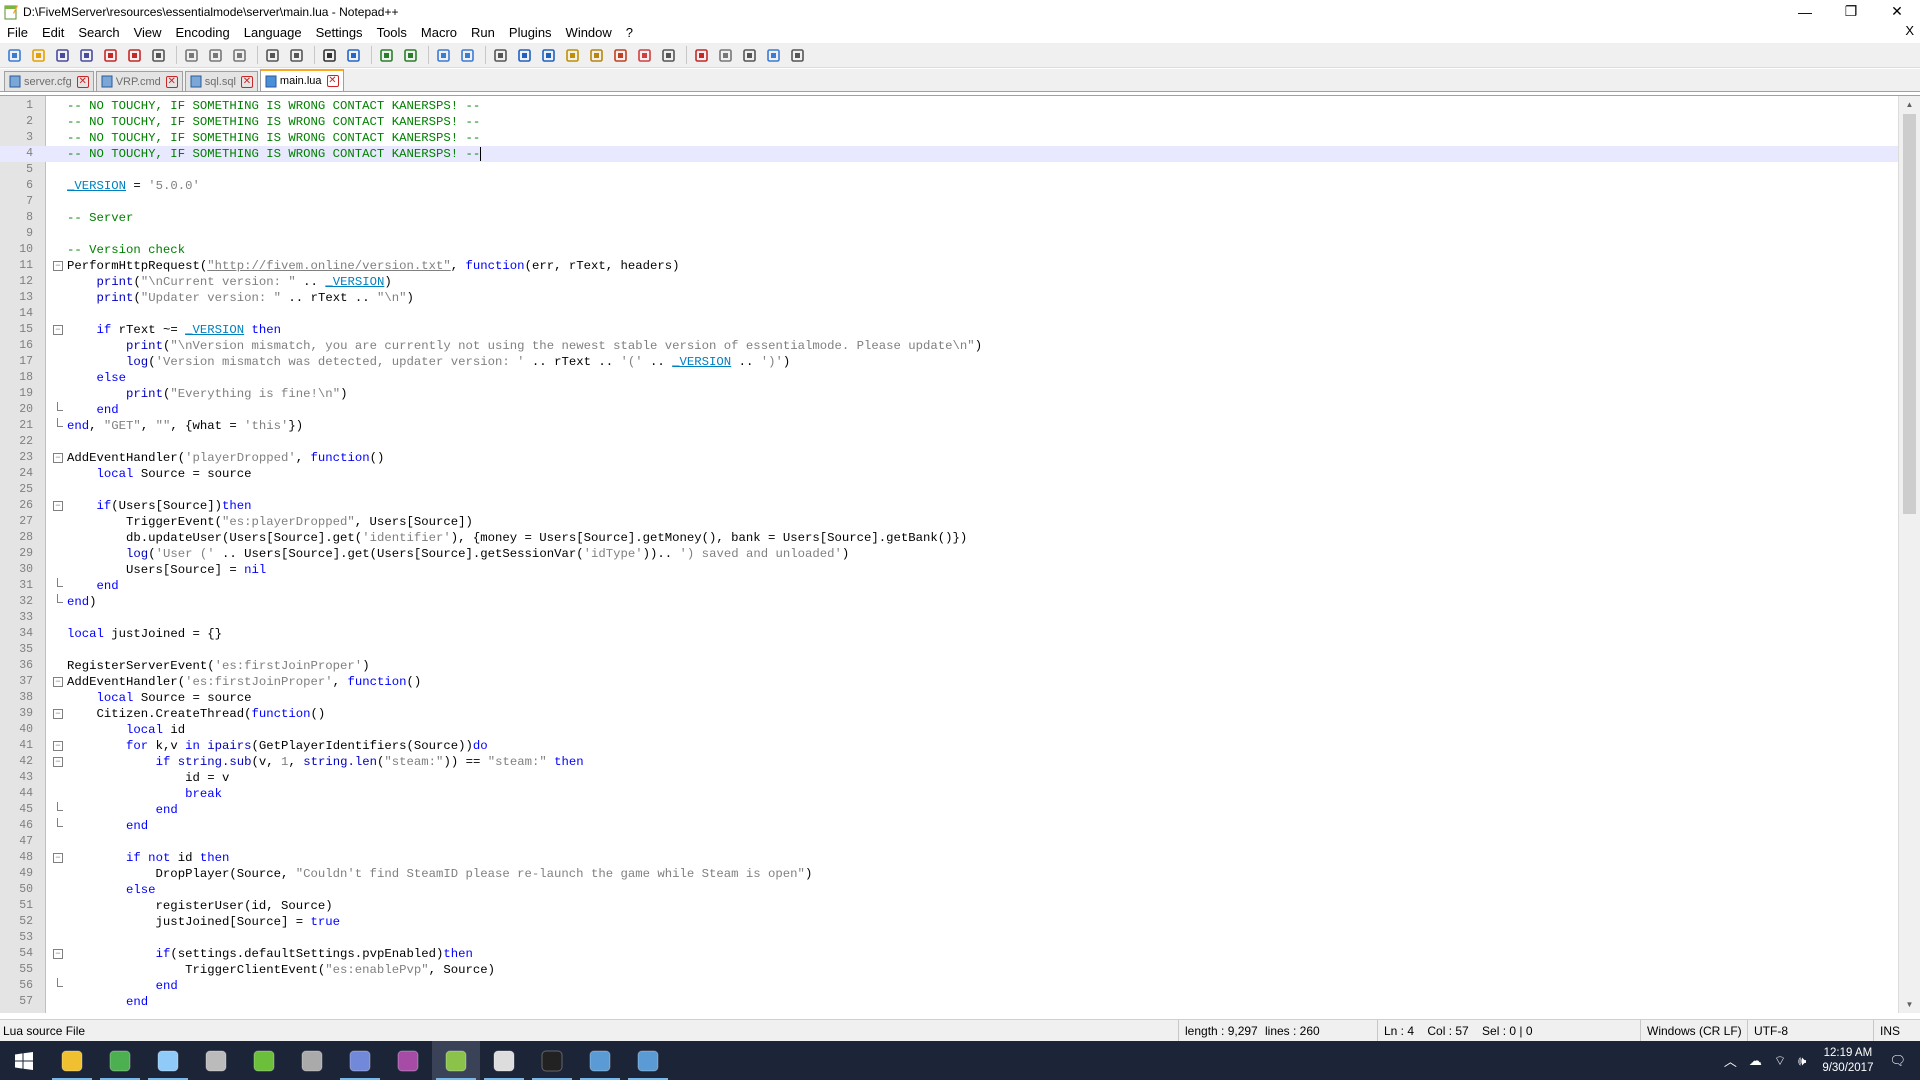 This screenshot has height=1080, width=1920. Describe the element at coordinates (203, 33) in the screenshot. I see `menu-encoding: Encoding` at that location.